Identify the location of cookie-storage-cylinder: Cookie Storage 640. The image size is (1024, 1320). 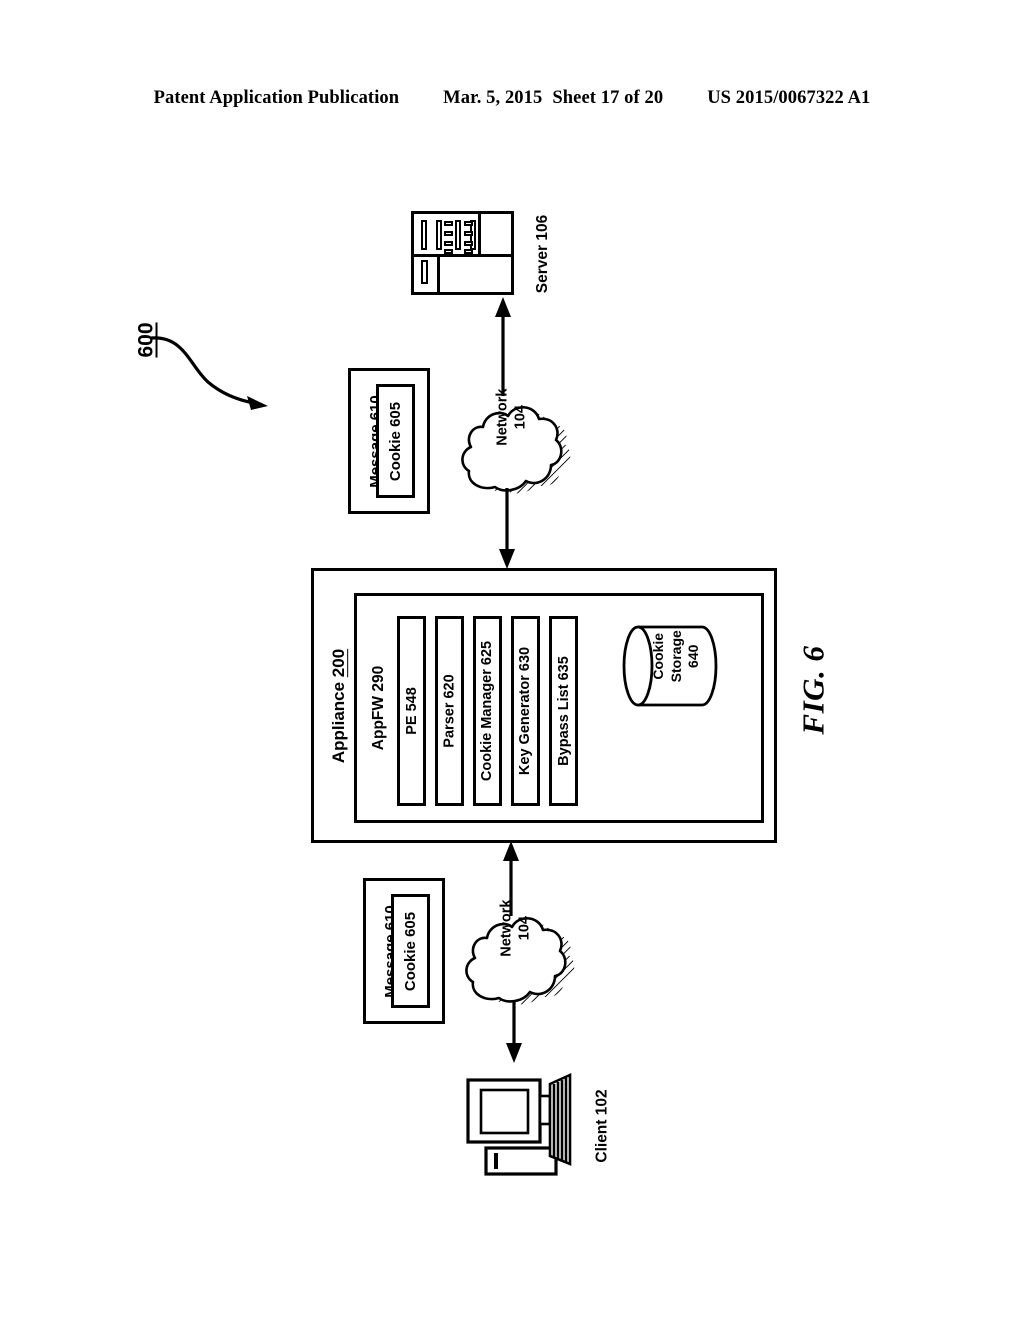
(670, 666).